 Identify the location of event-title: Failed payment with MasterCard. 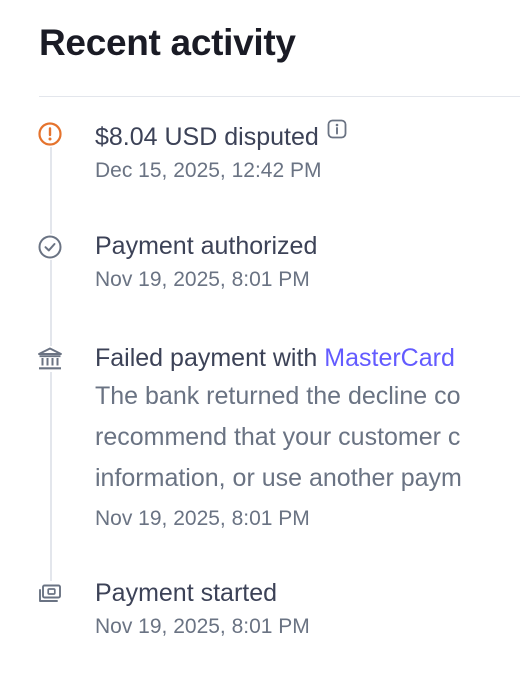
(307, 358).